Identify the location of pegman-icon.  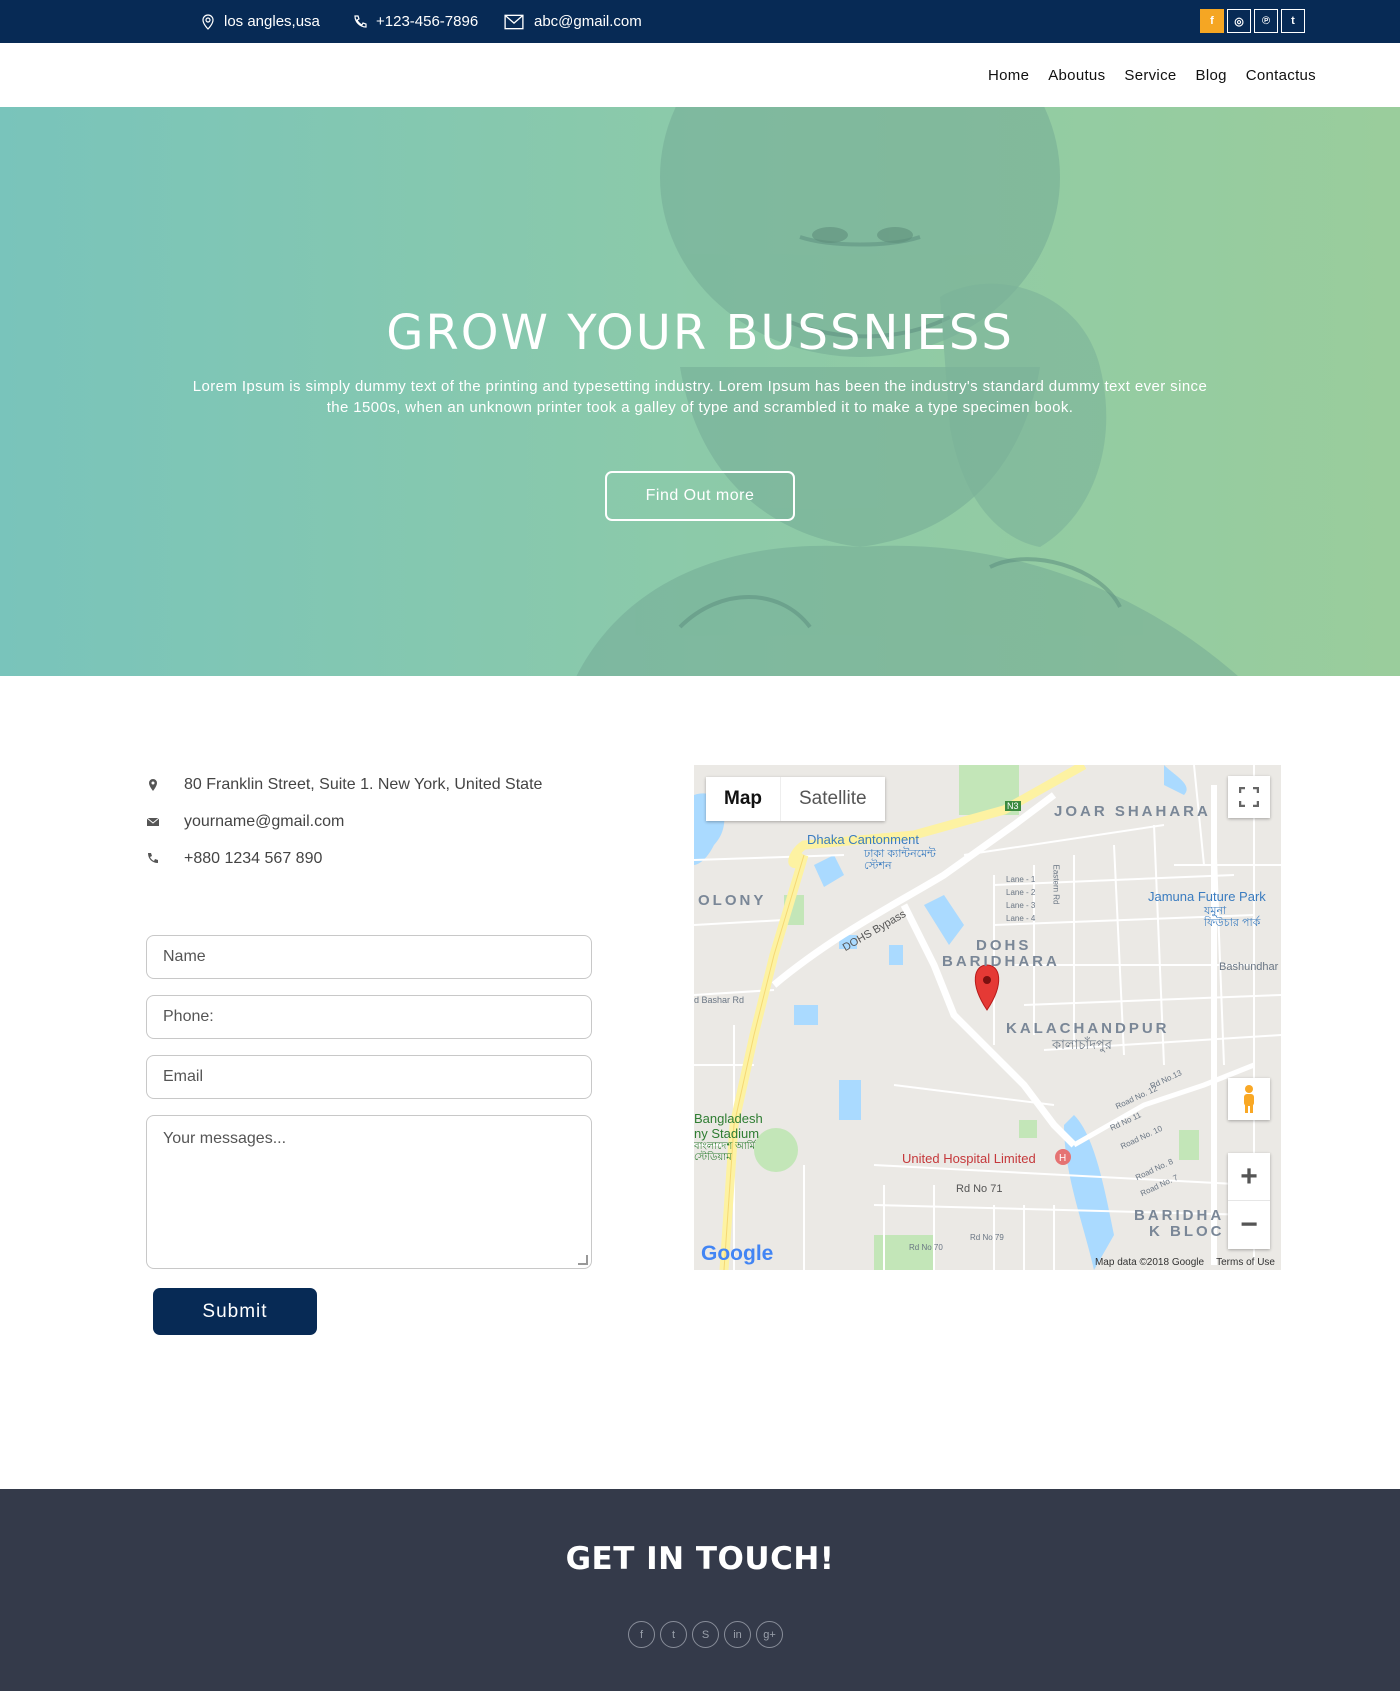
(1249, 1099).